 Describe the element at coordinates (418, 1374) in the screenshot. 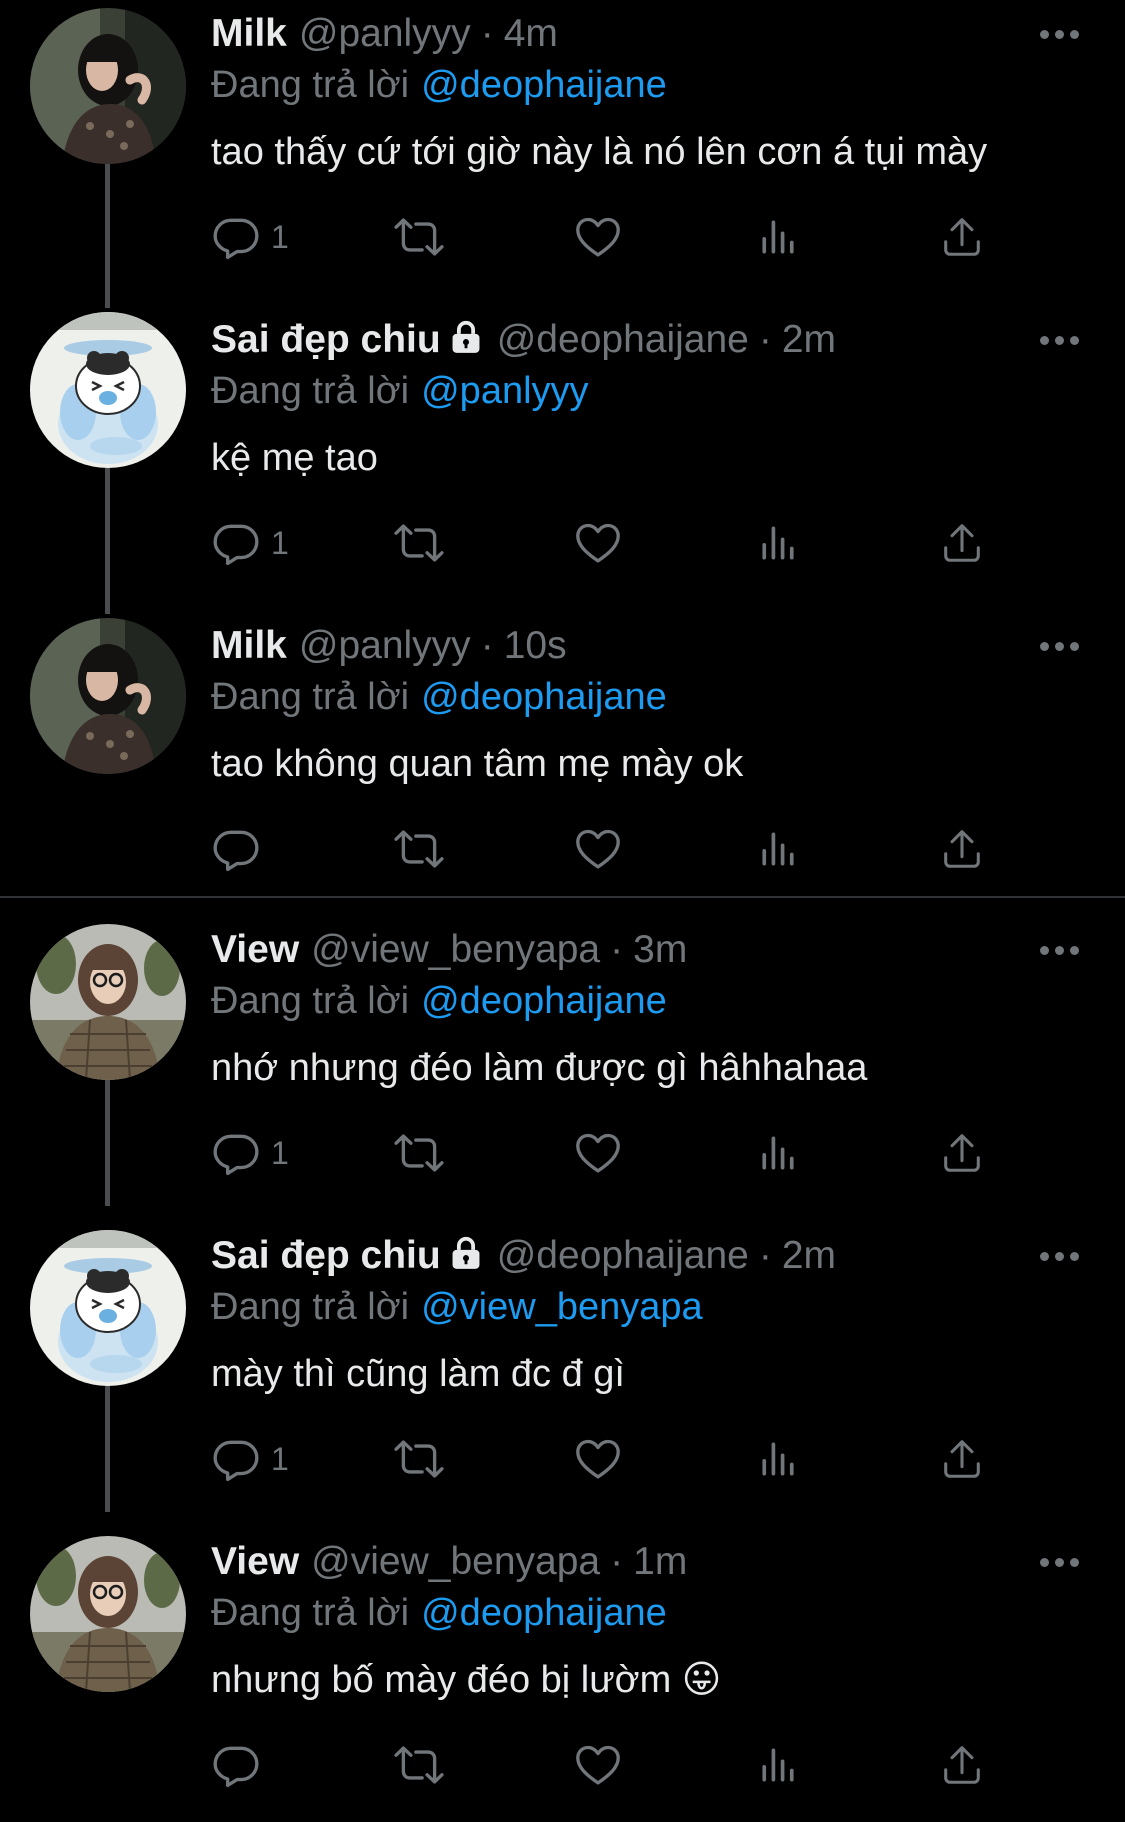

I see `tweet-text: mày thì cũng làm đc đ gì` at that location.